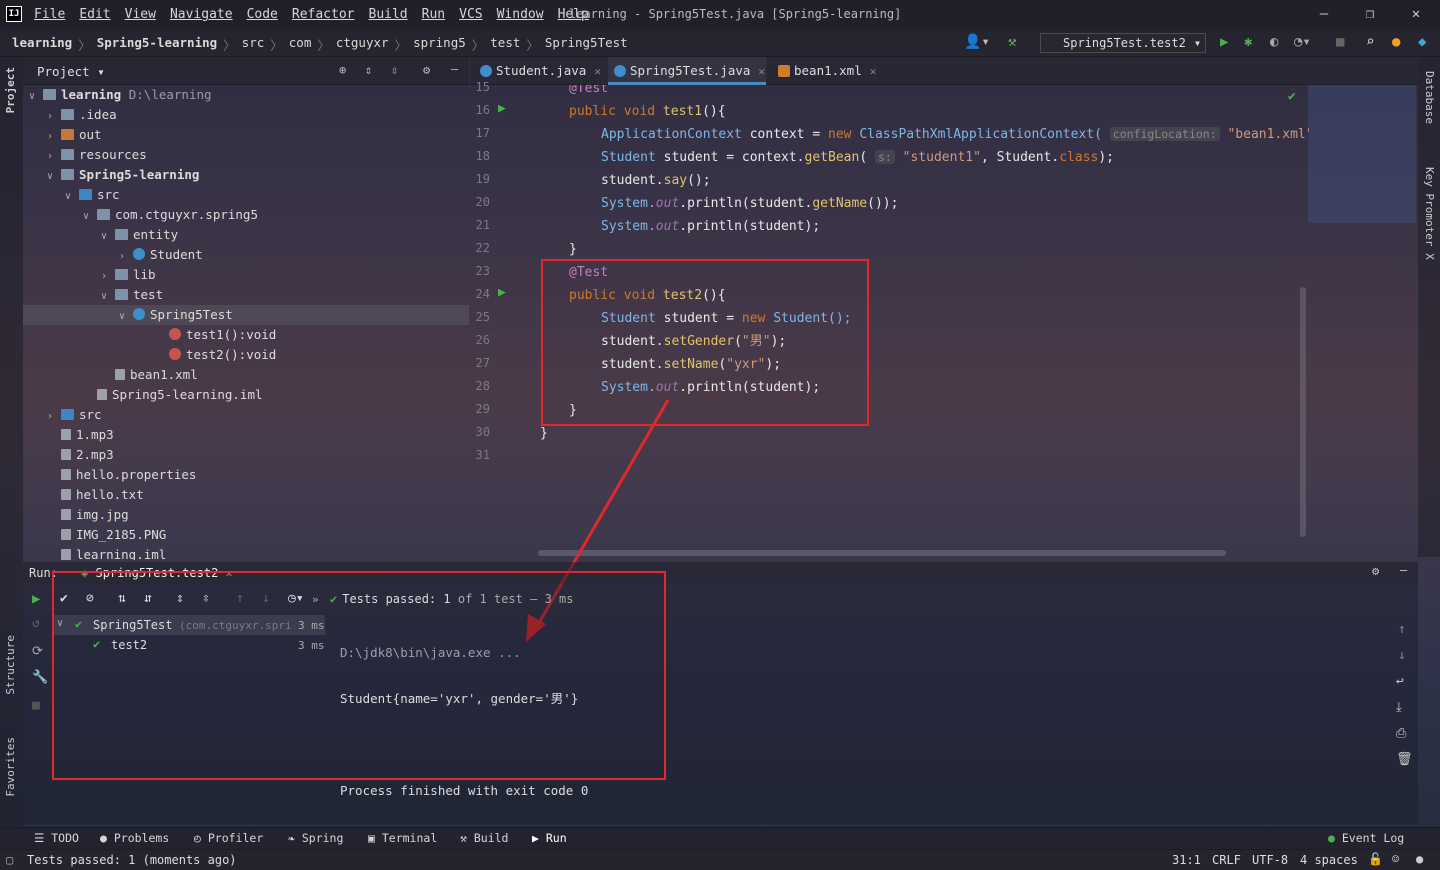 The image size is (1440, 870). I want to click on toggle-auto-test-icon: ⟳, so click(37, 651).